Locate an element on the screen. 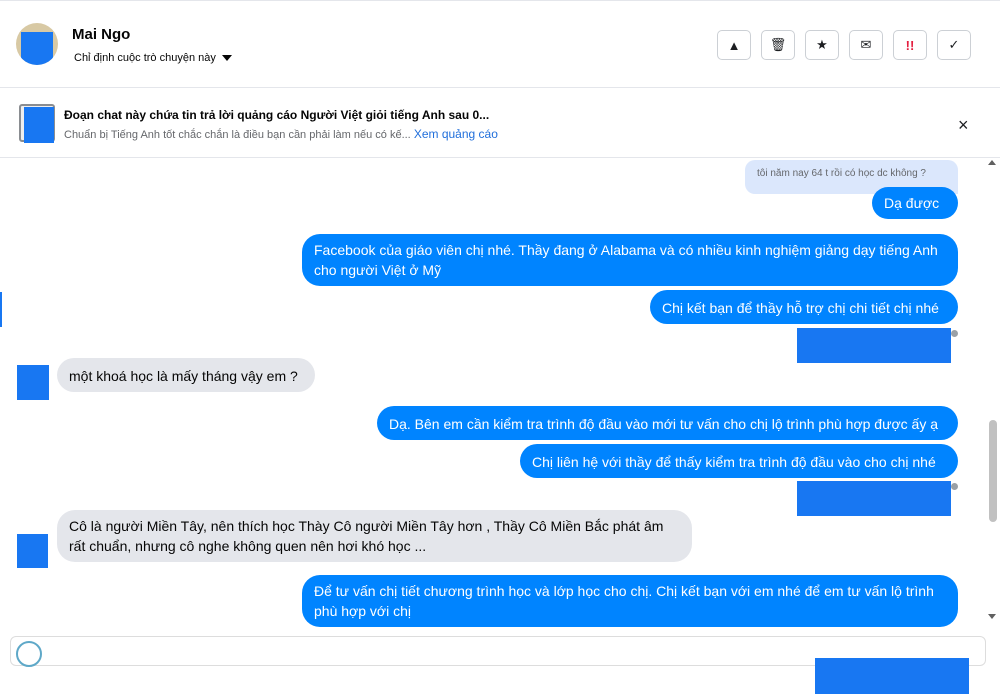 This screenshot has width=1000, height=700. delete-button: 🗑 is located at coordinates (778, 45).